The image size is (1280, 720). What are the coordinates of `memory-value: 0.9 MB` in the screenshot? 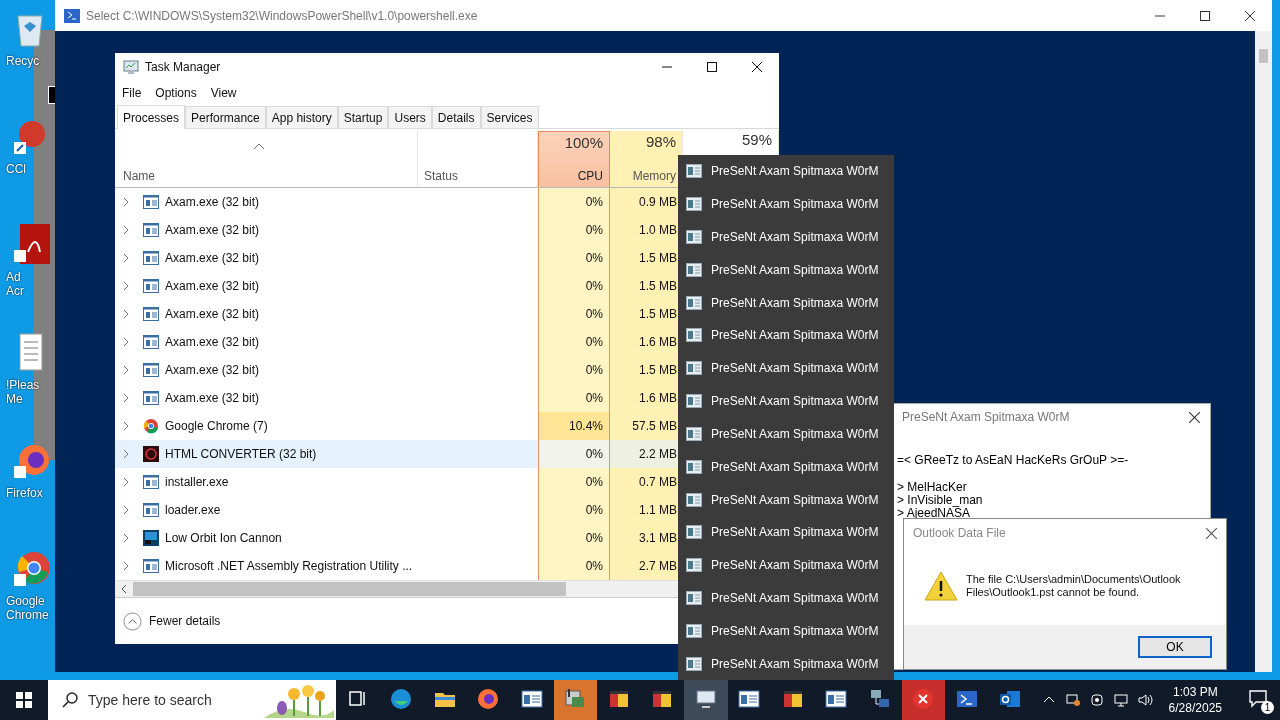 It's located at (658, 202).